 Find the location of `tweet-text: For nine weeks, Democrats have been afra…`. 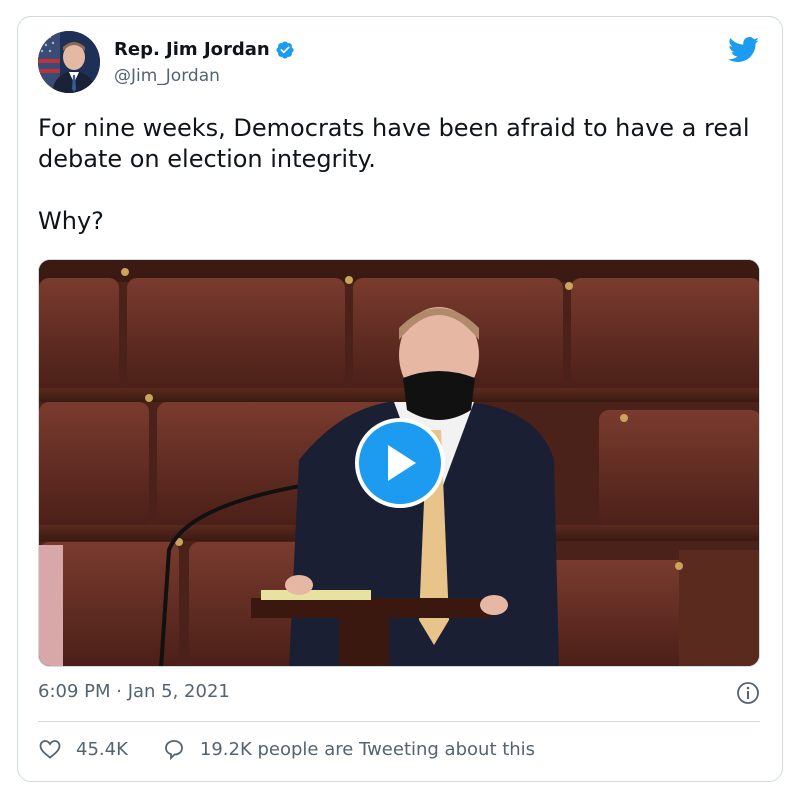

tweet-text: For nine weeks, Democrats have been afra… is located at coordinates (394, 174).